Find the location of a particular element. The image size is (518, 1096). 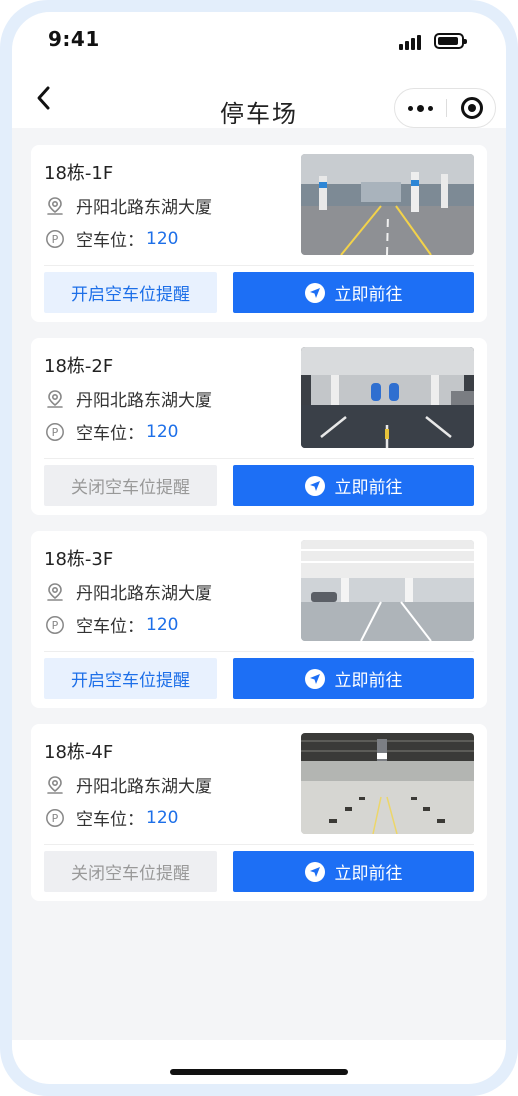

close-mini-program-button is located at coordinates (471, 108).